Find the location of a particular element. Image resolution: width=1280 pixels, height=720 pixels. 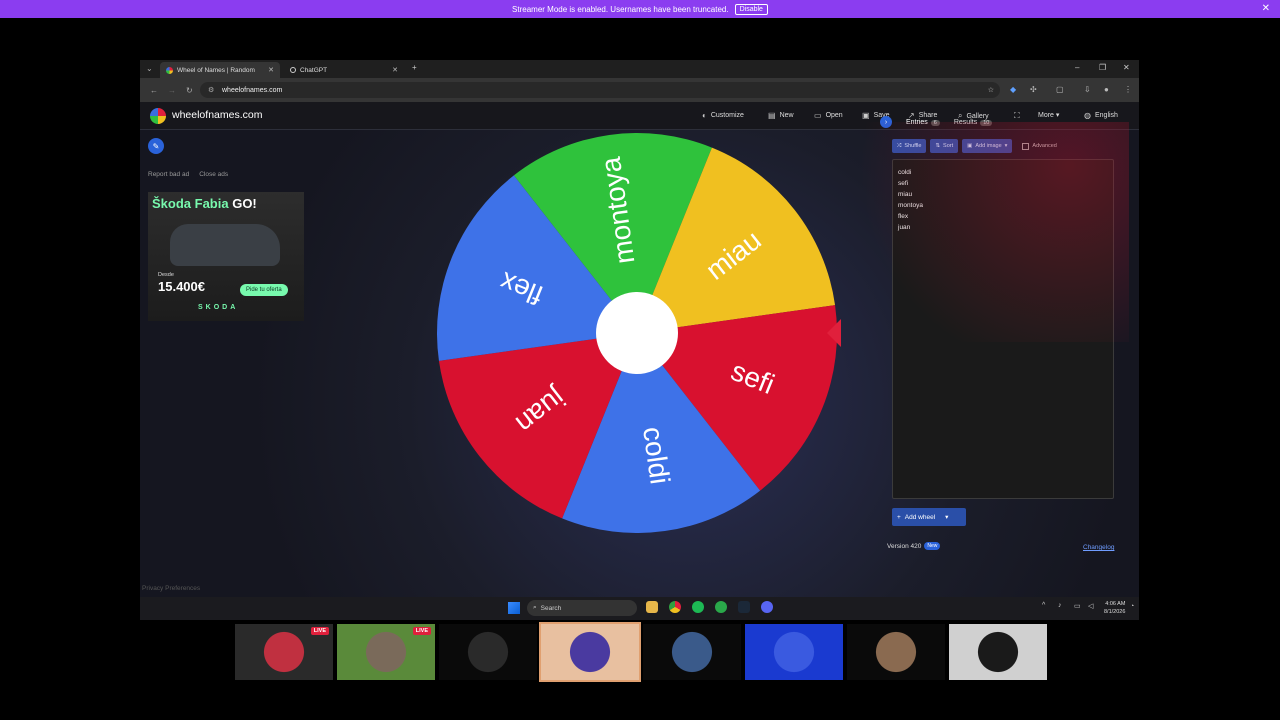

report-bad-ad-link: Report bad ad is located at coordinates (168, 174).